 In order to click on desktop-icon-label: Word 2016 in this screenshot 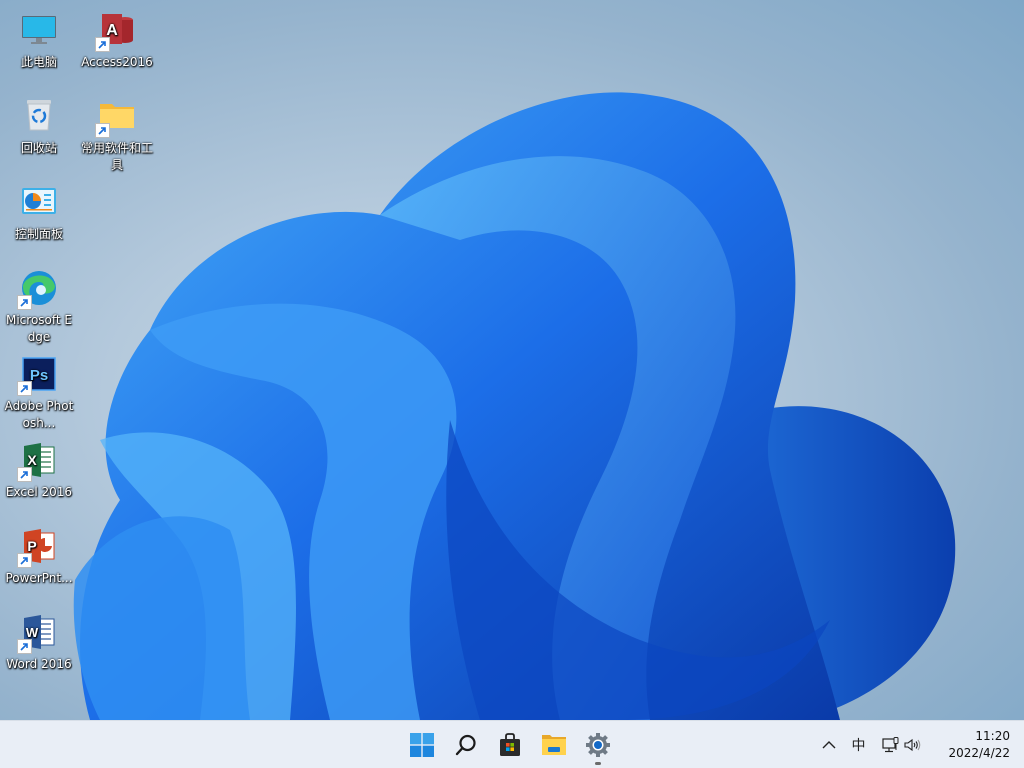, I will do `click(39, 664)`.